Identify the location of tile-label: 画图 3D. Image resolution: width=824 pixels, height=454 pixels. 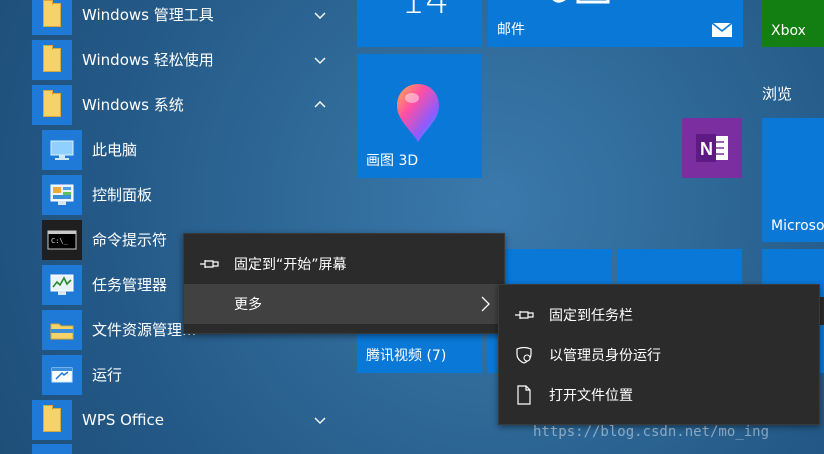
(392, 161).